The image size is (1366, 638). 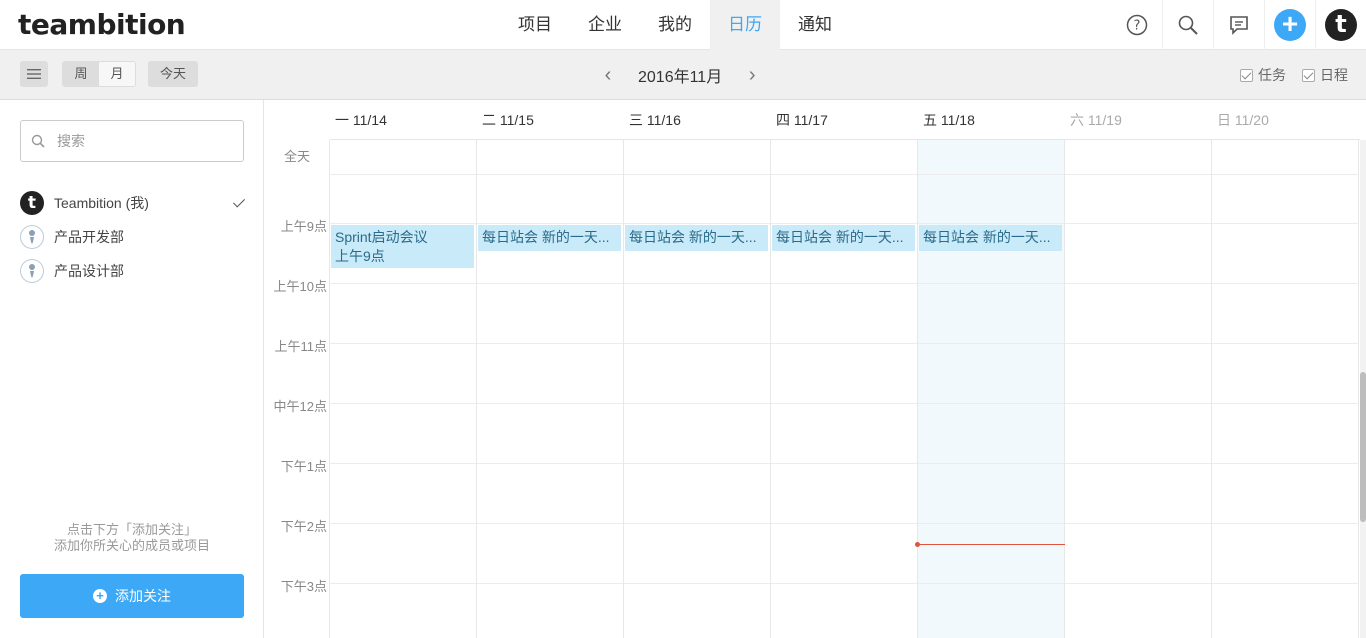 I want to click on task-filter: 任务, so click(x=1263, y=75).